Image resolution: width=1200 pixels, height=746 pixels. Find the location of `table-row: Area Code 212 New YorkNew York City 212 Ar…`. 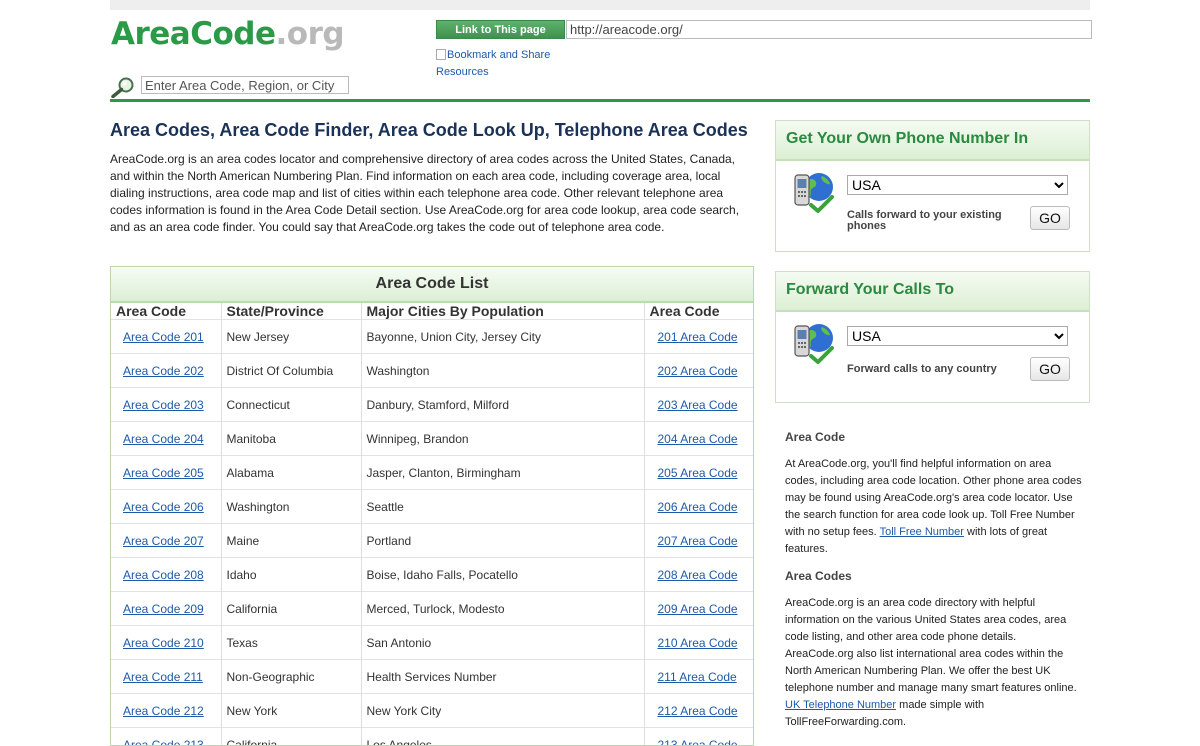

table-row: Area Code 212 New YorkNew York City 212 Ar… is located at coordinates (432, 711).